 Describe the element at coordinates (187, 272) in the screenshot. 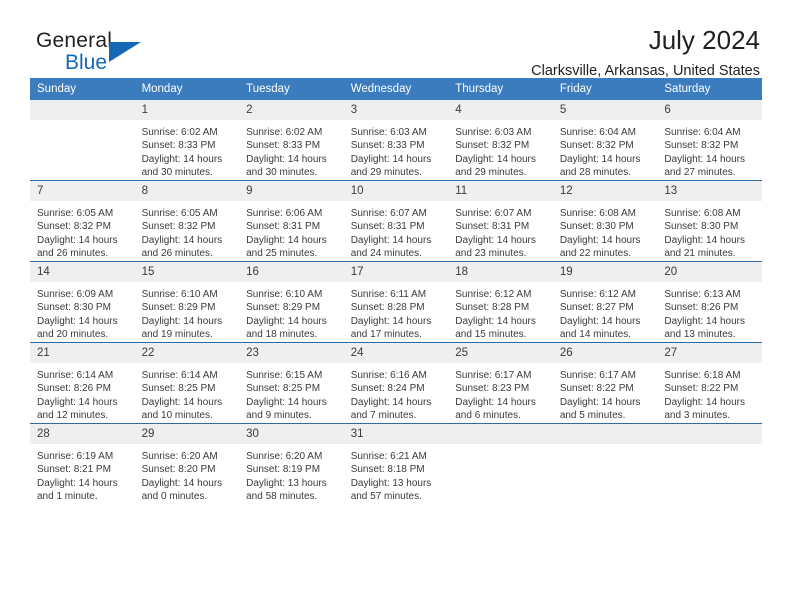

I see `day-number: 15` at that location.